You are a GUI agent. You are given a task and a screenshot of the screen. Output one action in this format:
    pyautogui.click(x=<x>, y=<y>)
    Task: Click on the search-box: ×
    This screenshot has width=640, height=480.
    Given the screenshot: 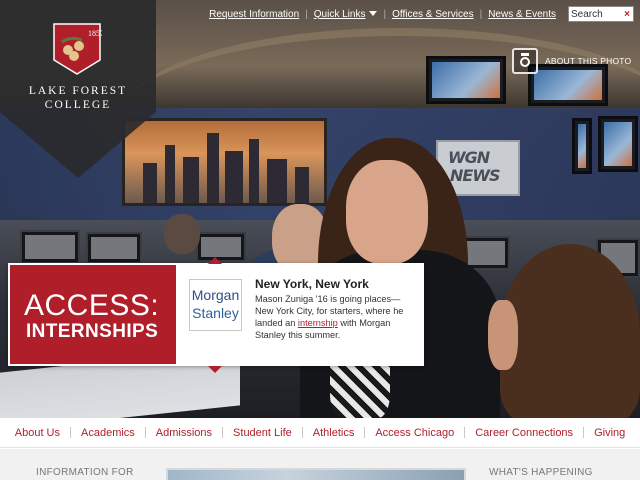 What is the action you would take?
    pyautogui.click(x=601, y=14)
    